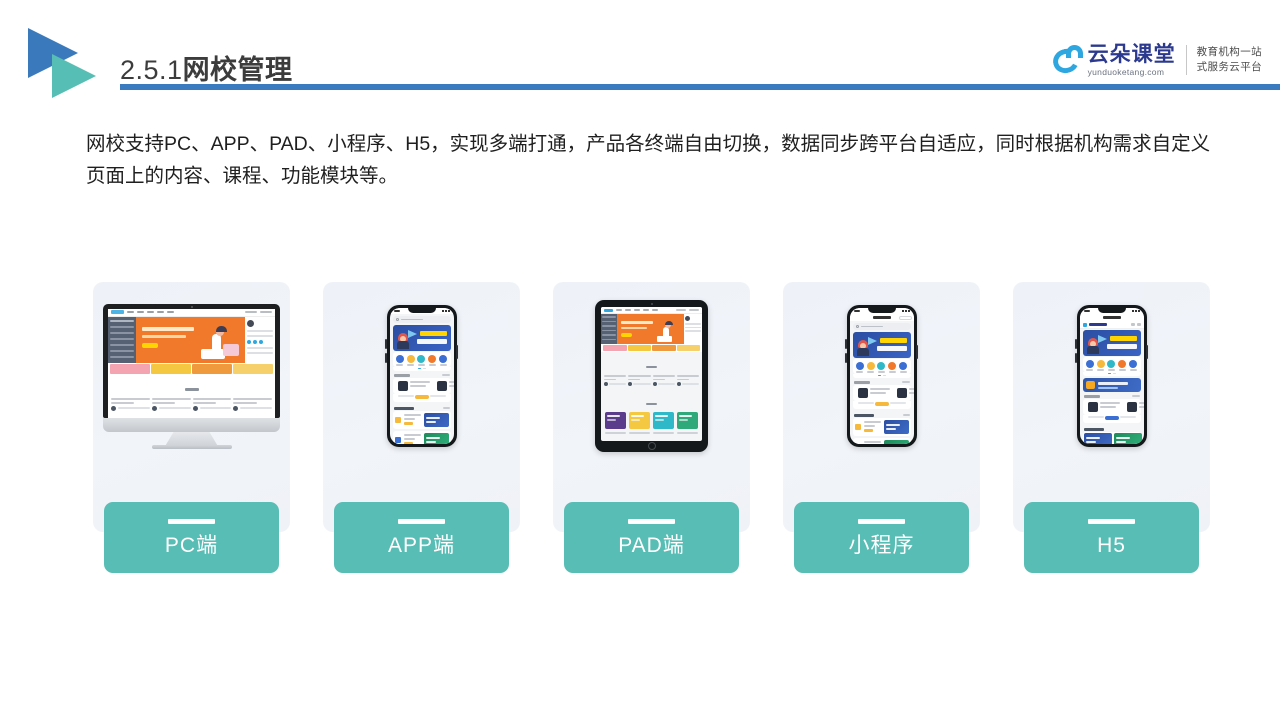 This screenshot has height=720, width=1280. I want to click on course-item, so click(663, 380).